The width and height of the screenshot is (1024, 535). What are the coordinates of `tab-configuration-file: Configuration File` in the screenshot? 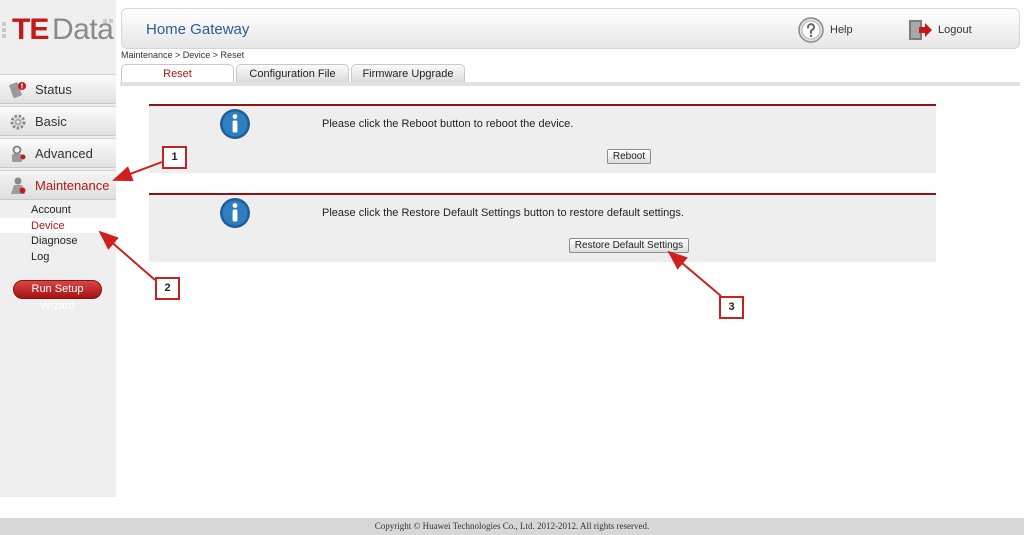 It's located at (292, 73).